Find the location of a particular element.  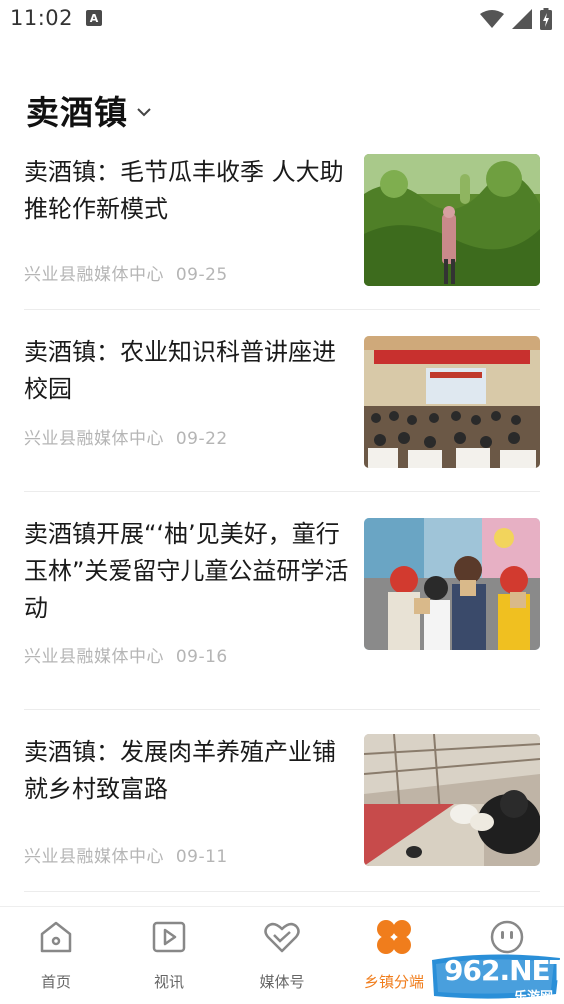

watermark-sub: 乐游网 is located at coordinates (534, 997).